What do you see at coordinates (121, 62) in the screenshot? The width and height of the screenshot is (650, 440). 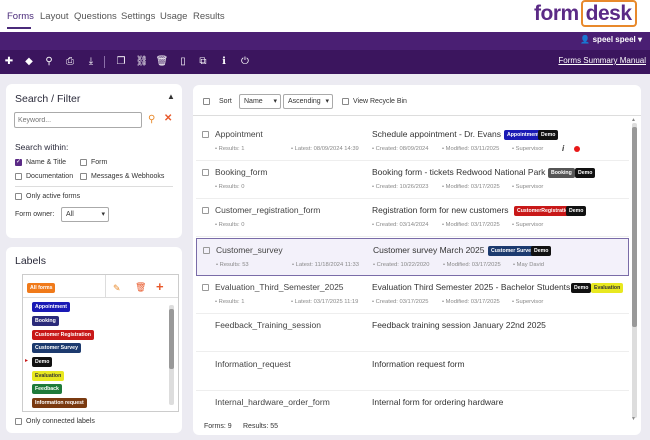 I see `copy-icon: ❐` at bounding box center [121, 62].